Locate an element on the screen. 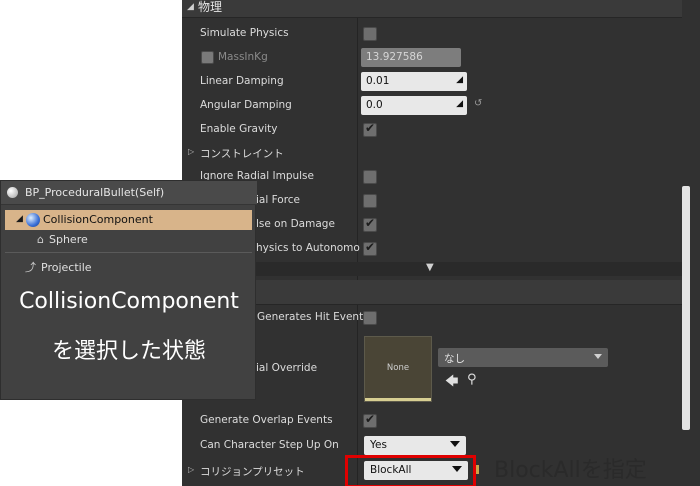 Image resolution: width=700 pixels, height=486 pixels. collision-presets-label: コリジョンプリセット is located at coordinates (252, 472).